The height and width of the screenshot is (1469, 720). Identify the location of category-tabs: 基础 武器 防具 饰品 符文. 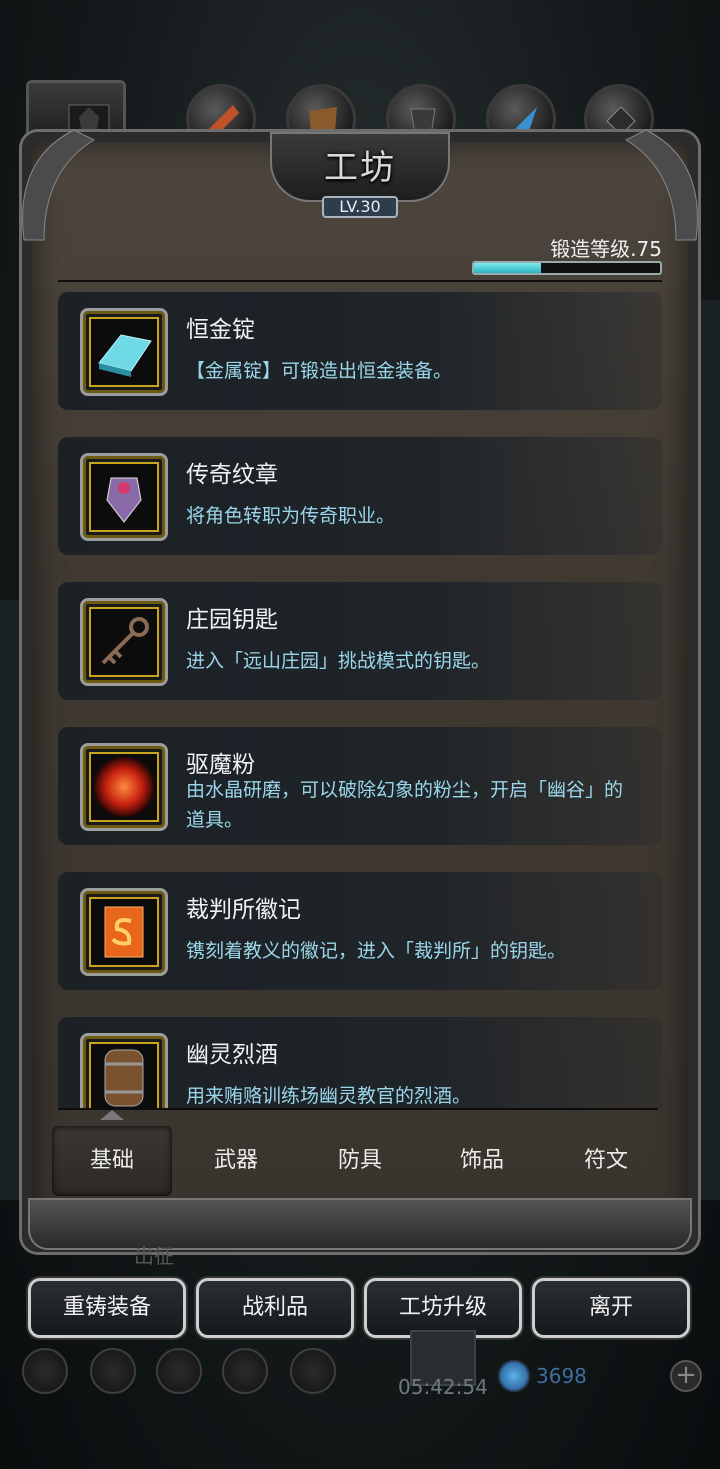
(360, 1161).